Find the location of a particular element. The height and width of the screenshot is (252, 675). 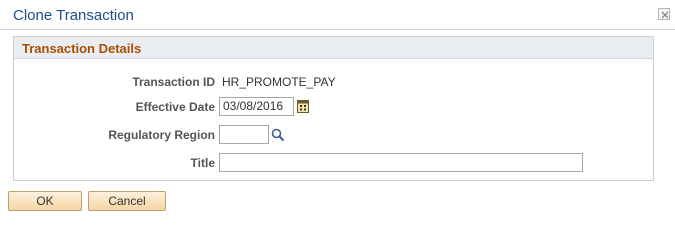

close-button is located at coordinates (664, 14).